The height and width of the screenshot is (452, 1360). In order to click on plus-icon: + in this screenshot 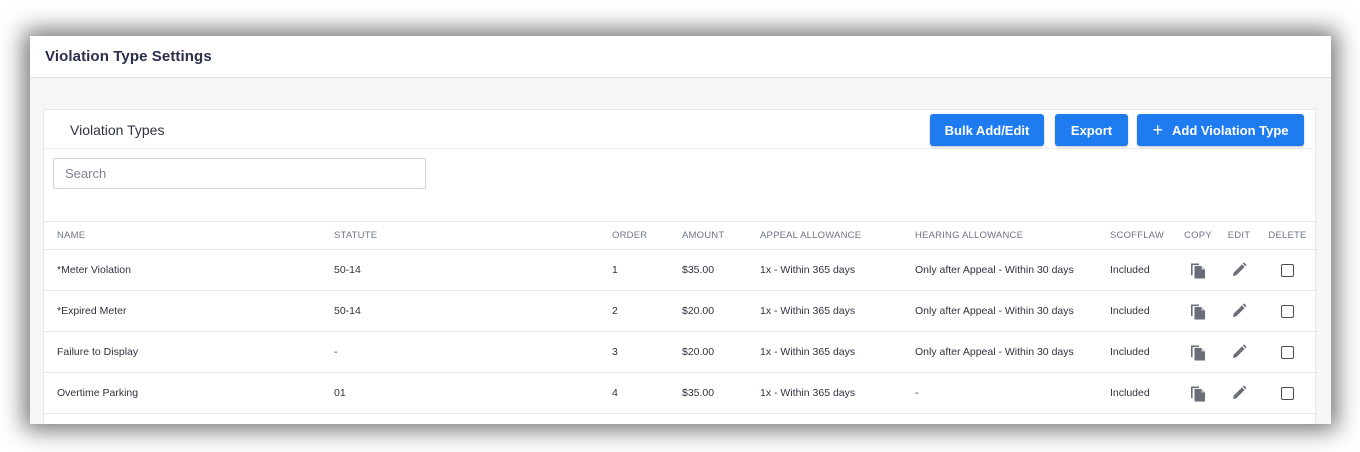, I will do `click(1157, 130)`.